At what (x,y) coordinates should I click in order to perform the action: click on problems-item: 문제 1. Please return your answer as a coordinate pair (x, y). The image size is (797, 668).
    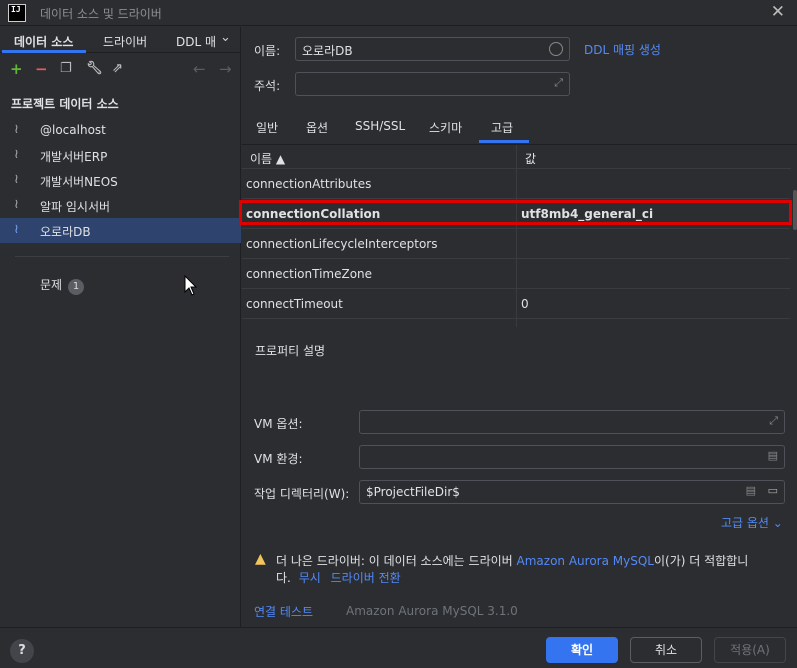
    Looking at the image, I should click on (62, 285).